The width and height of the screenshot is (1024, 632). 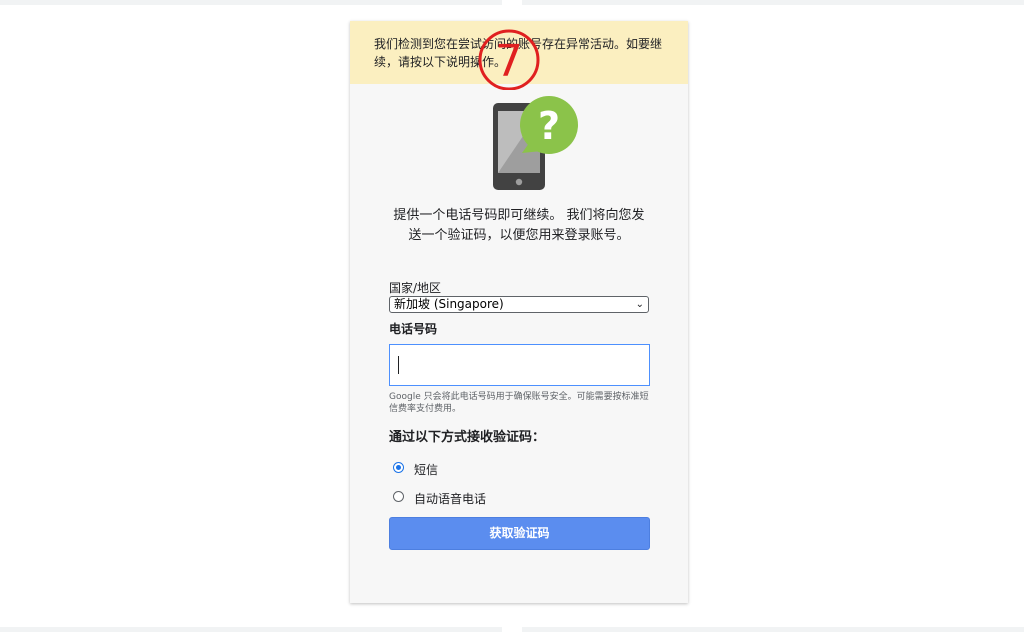 I want to click on intro-text: 提供一个电话号码即可继续。 我们将向您发送一个验证码，以便您用来登录账号。, so click(x=519, y=225).